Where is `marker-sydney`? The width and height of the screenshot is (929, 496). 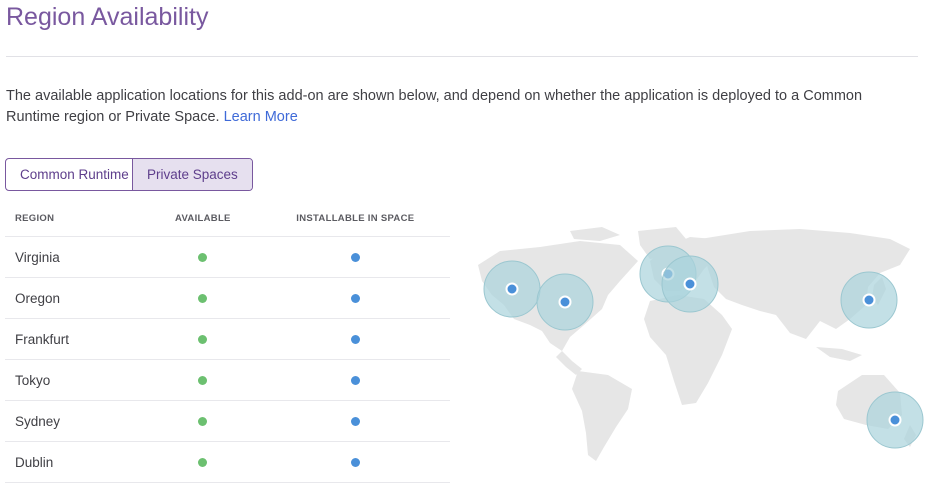
marker-sydney is located at coordinates (895, 420).